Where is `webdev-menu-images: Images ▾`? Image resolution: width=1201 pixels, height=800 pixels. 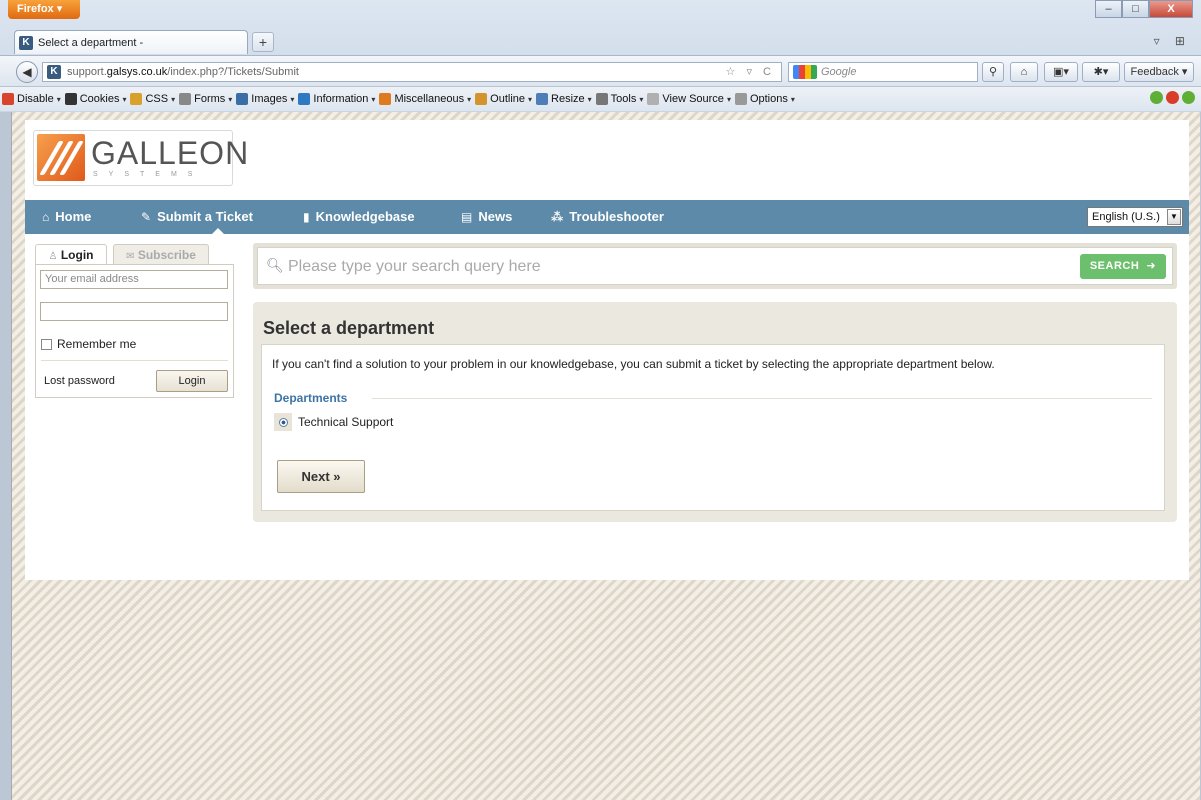 webdev-menu-images: Images ▾ is located at coordinates (265, 99).